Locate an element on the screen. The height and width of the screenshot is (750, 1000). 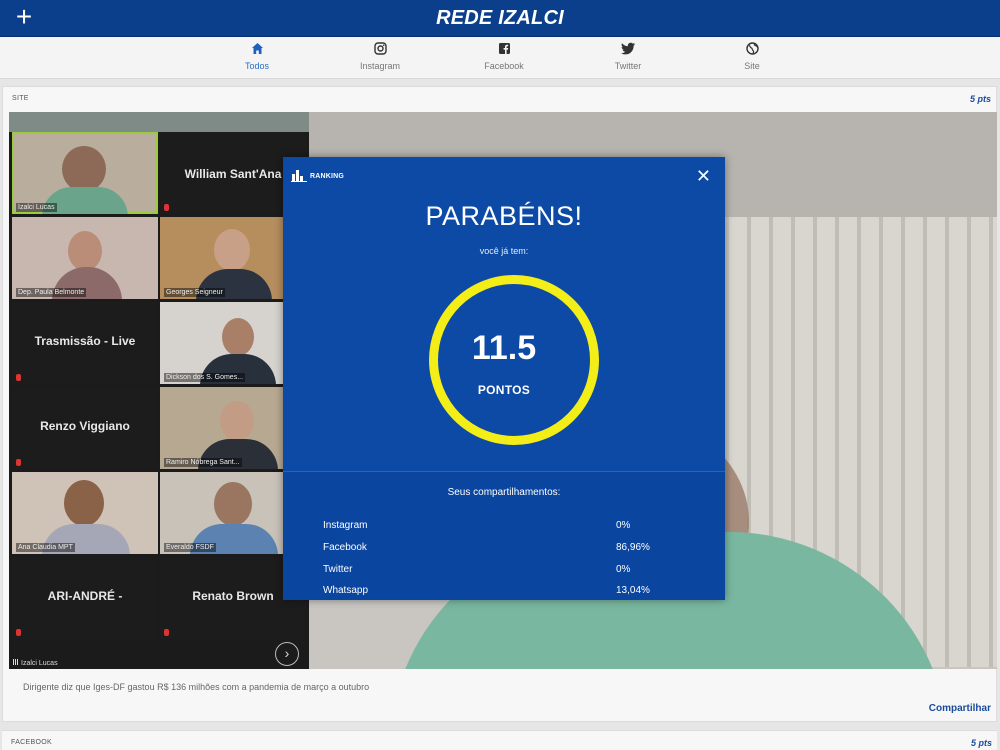
tab-instagram: Instagram is located at coordinates (380, 56).